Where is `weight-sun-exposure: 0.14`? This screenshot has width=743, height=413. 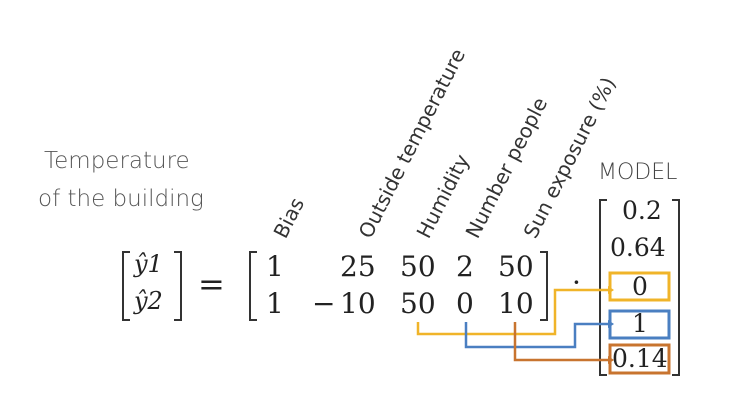
weight-sun-exposure: 0.14 is located at coordinates (640, 358).